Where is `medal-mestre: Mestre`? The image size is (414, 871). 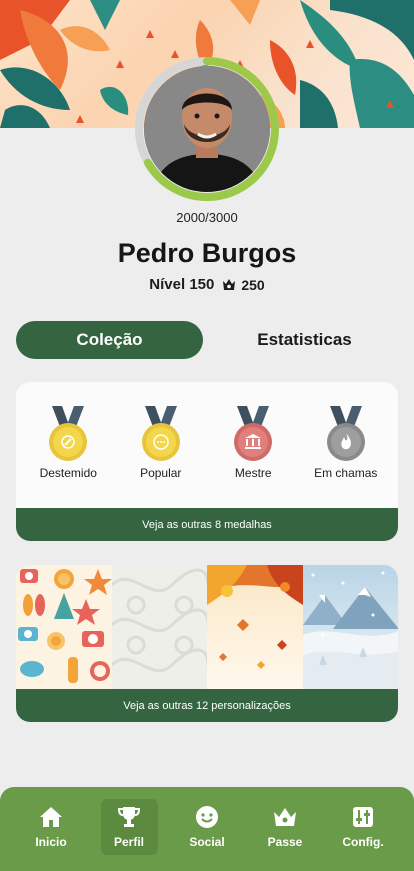
medal-mestre: Mestre is located at coordinates (253, 457).